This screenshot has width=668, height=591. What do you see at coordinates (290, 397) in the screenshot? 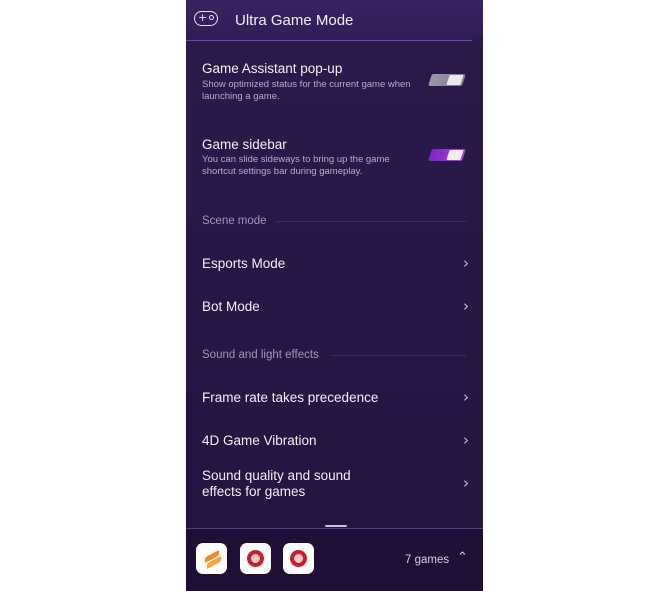
I see `list-item-label: Frame rate takes precedence` at bounding box center [290, 397].